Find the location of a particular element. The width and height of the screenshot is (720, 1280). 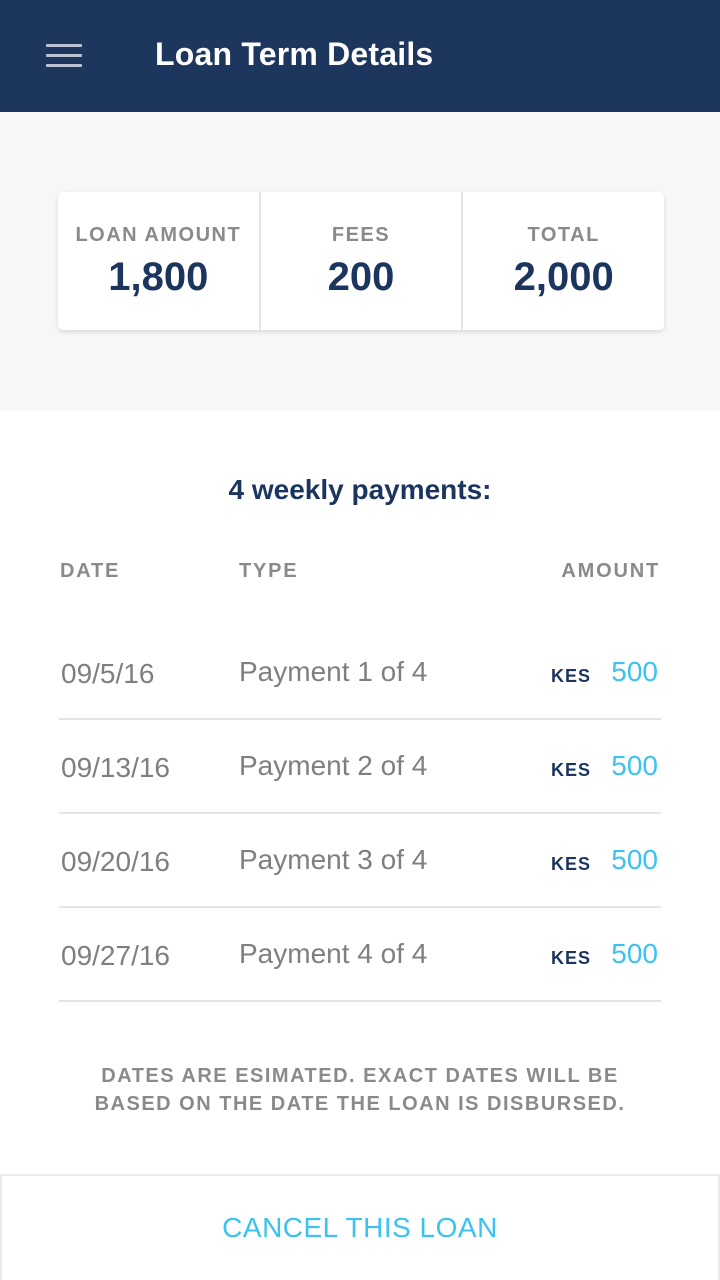

payment-type: Payment 3 of 4 is located at coordinates (333, 859).